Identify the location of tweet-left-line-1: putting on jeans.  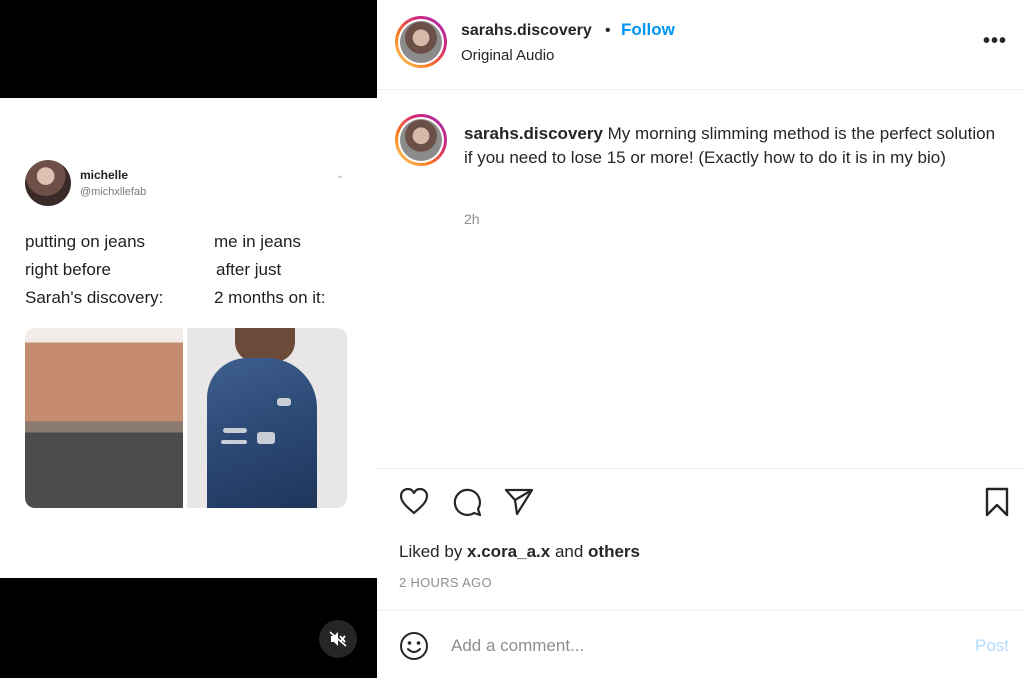
(85, 241).